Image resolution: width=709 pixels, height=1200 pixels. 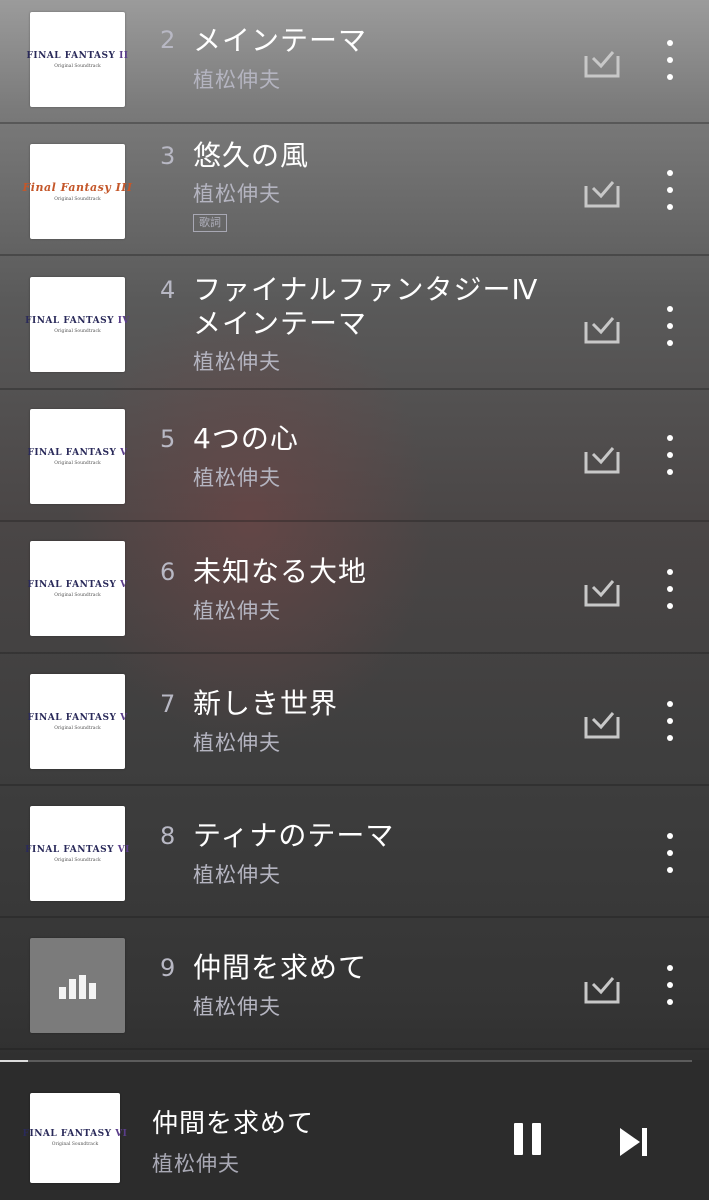 I want to click on track-title: 悠久の風, so click(x=251, y=155).